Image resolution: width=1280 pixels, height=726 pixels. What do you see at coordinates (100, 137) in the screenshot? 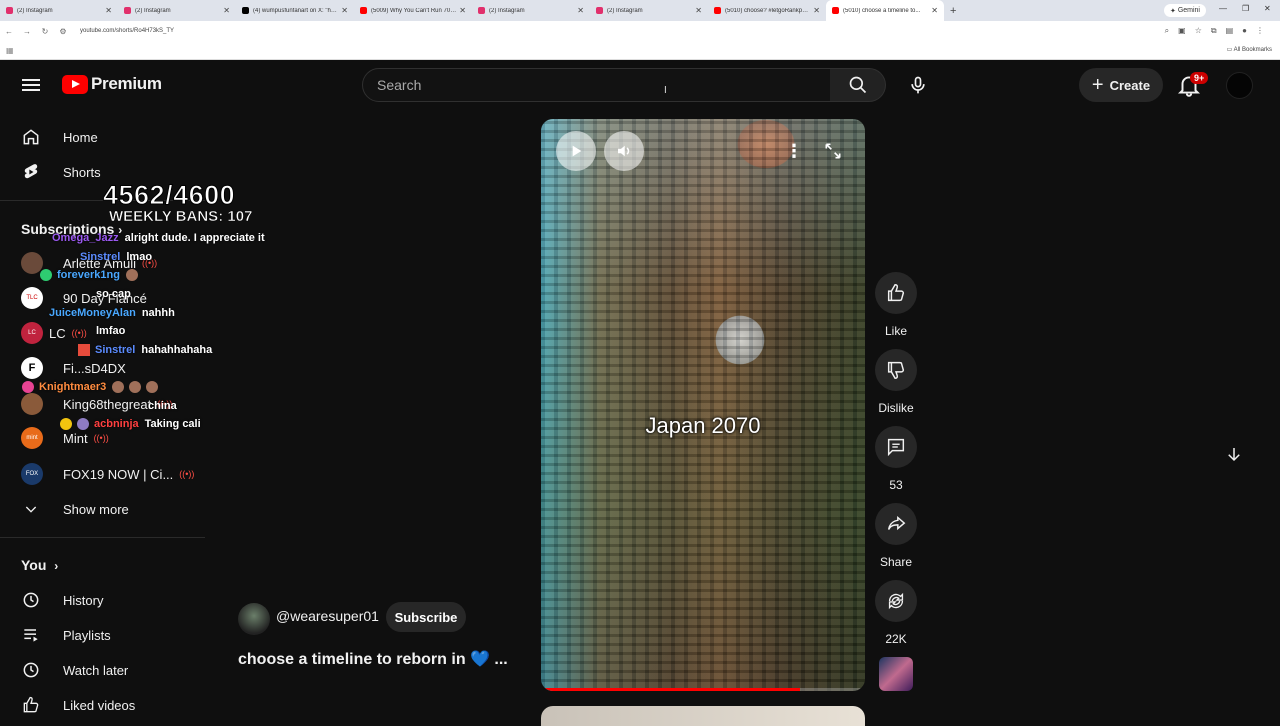
I see `sidebar-item-home: Home` at bounding box center [100, 137].